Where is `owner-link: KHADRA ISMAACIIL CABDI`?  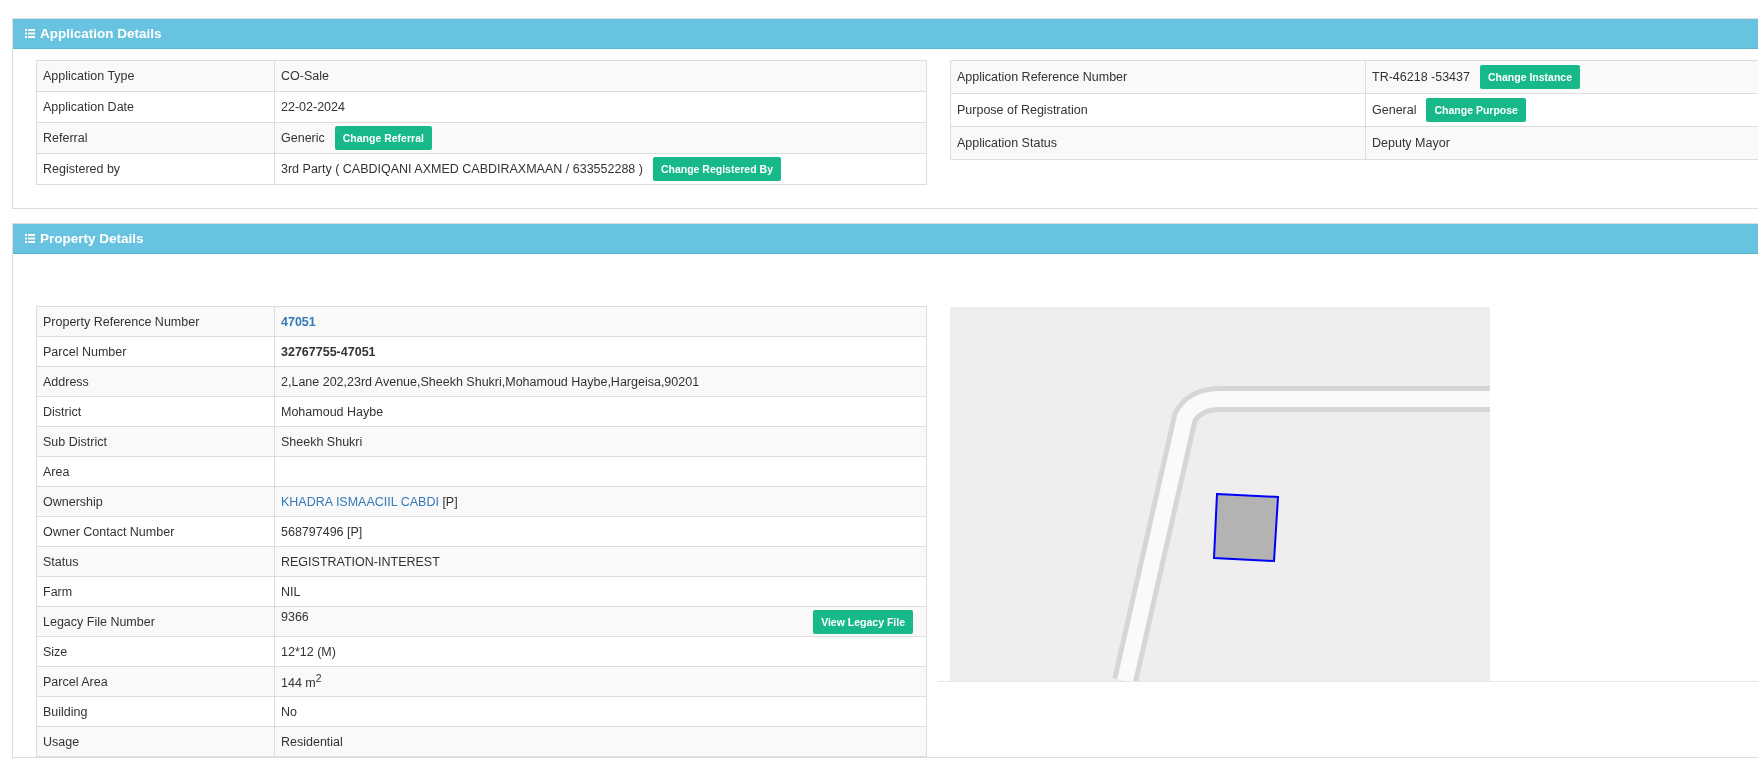 owner-link: KHADRA ISMAACIIL CABDI is located at coordinates (360, 501).